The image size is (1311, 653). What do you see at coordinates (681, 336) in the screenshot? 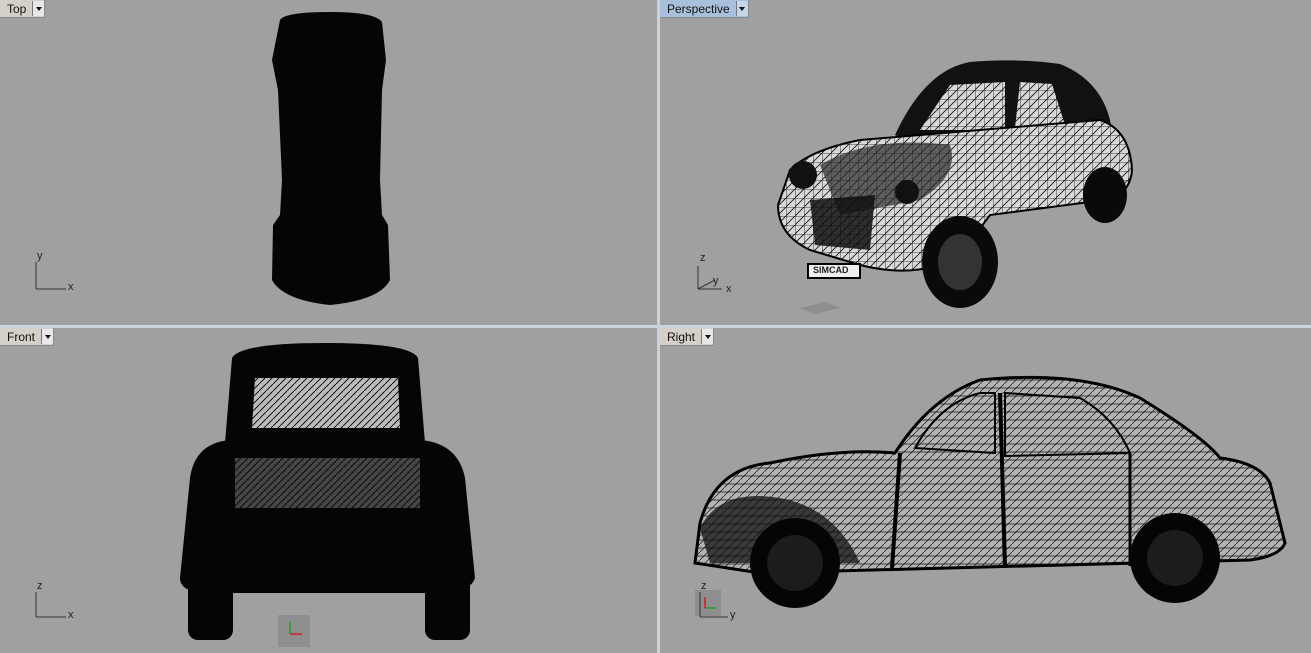
I see `viewport-title: Right` at bounding box center [681, 336].